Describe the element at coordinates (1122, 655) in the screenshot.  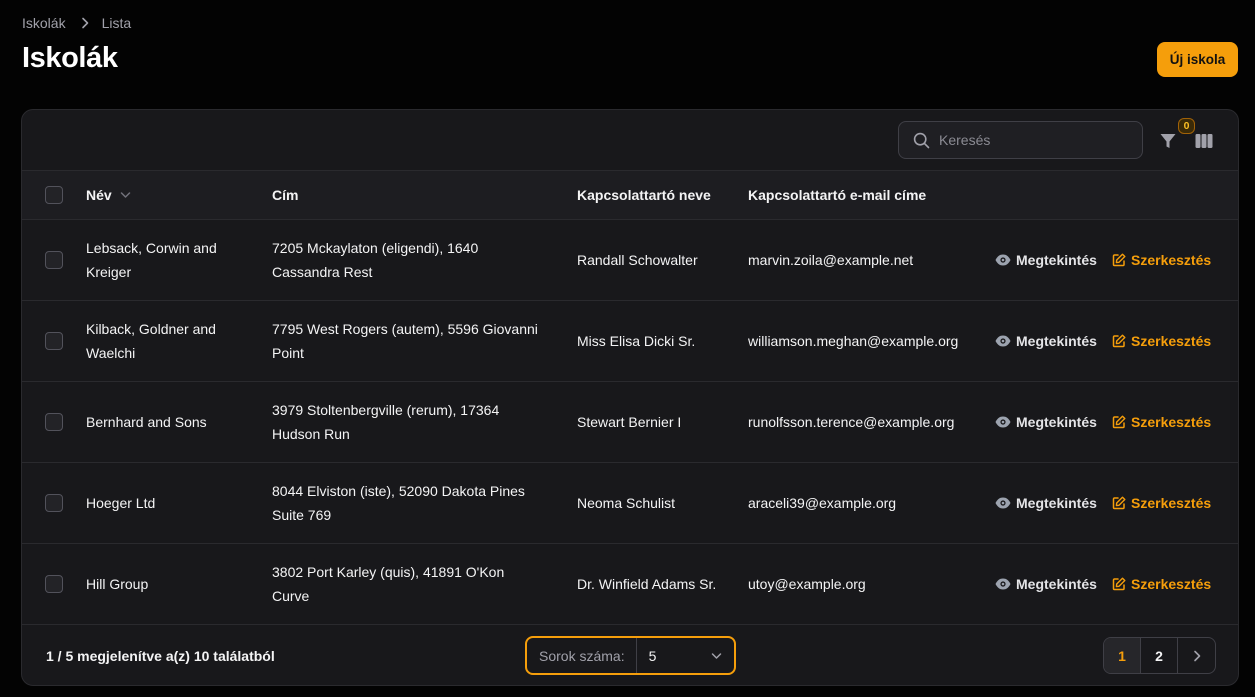
I see `page-1-button: 1` at that location.